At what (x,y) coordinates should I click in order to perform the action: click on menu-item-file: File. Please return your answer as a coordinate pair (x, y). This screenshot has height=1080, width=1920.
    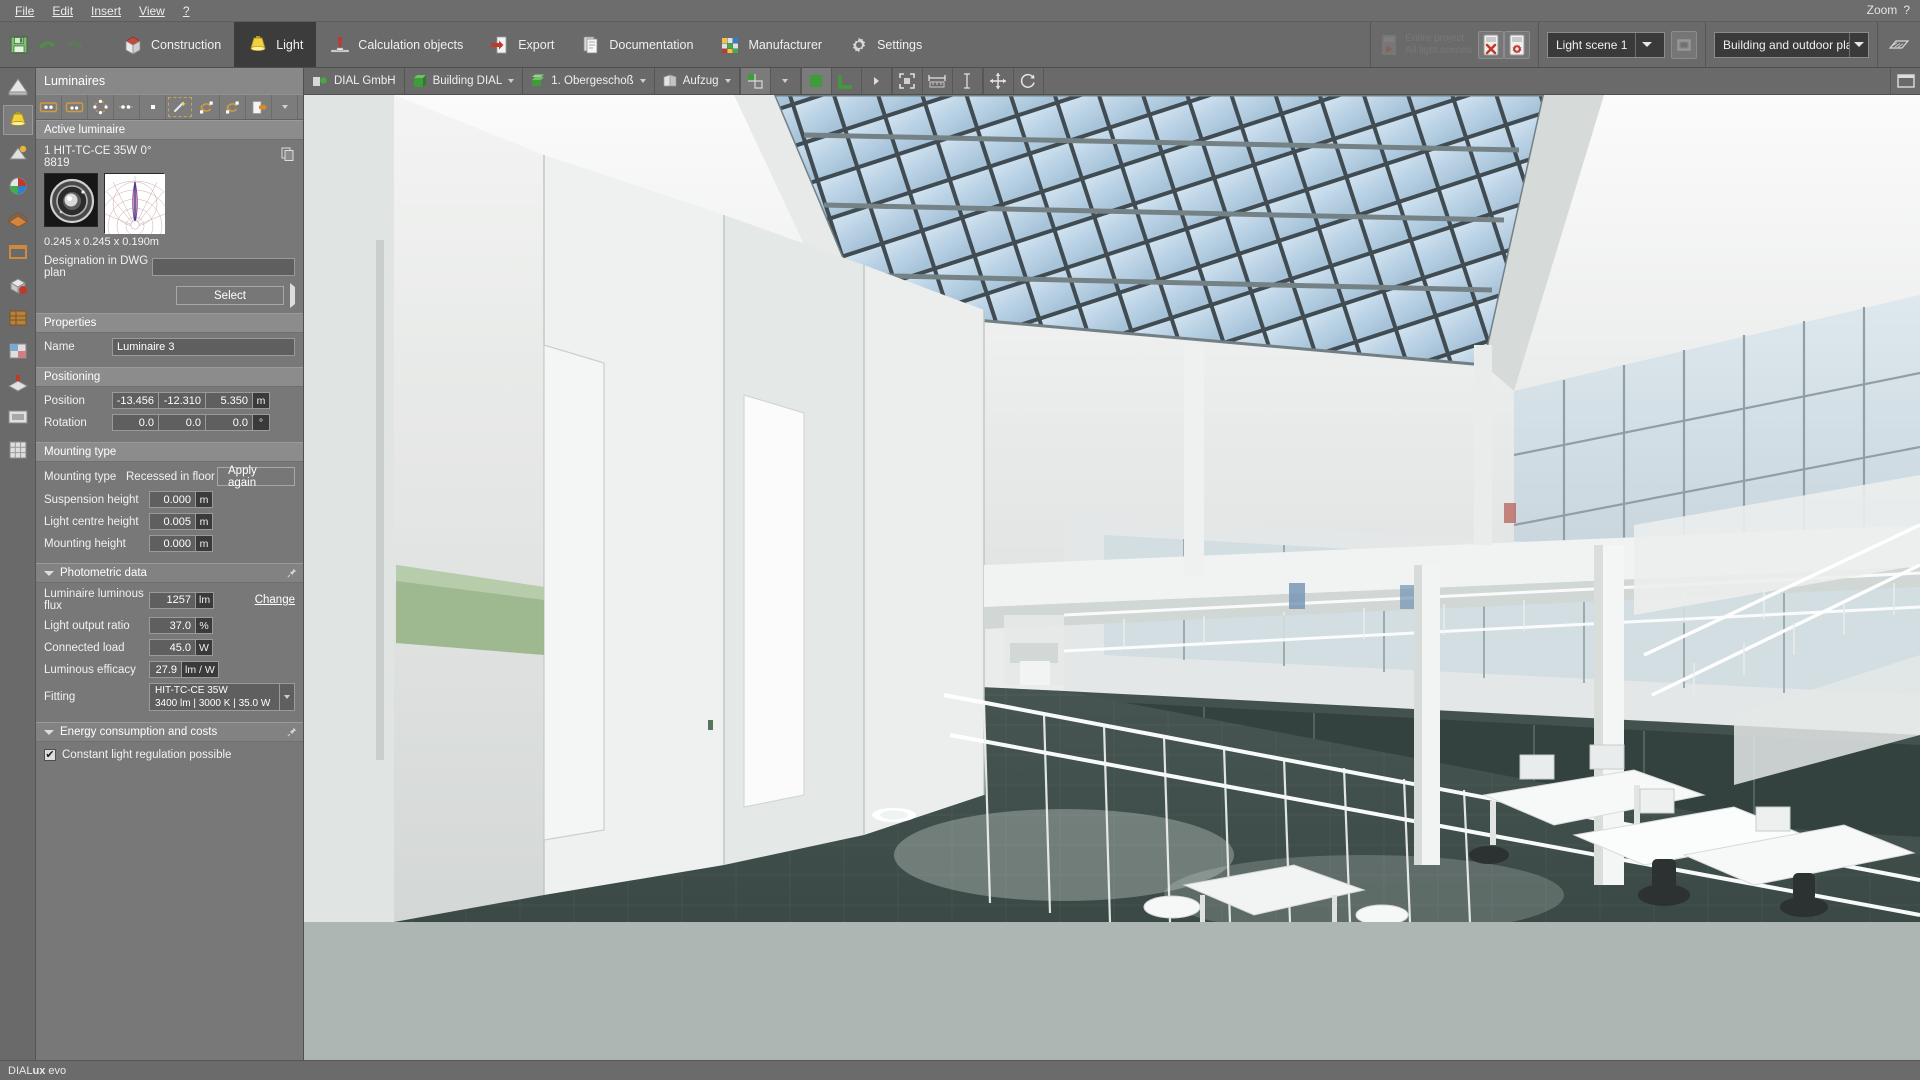
    Looking at the image, I should click on (24, 11).